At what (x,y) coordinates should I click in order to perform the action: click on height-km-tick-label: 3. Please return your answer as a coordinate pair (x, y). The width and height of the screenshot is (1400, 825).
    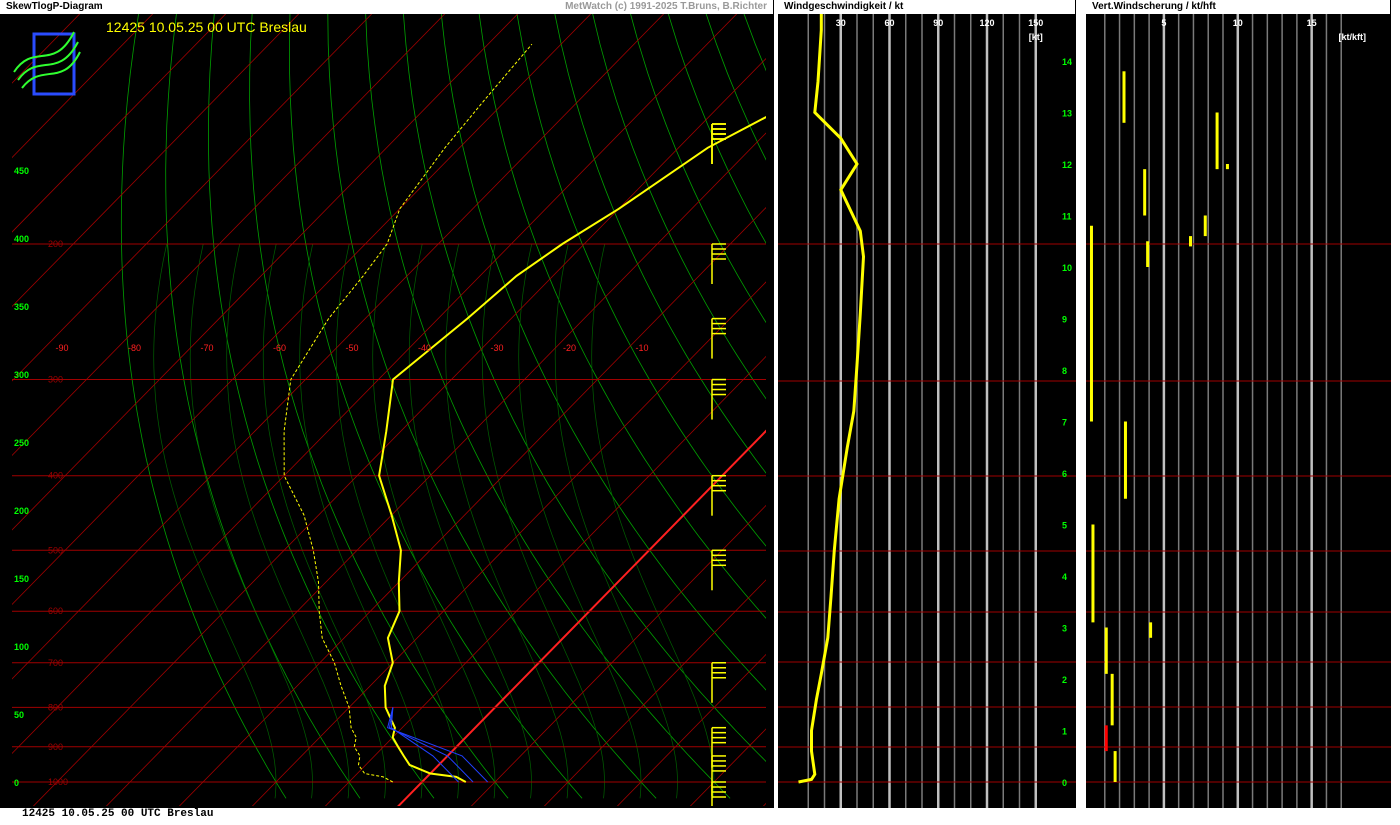
    Looking at the image, I should click on (1064, 629).